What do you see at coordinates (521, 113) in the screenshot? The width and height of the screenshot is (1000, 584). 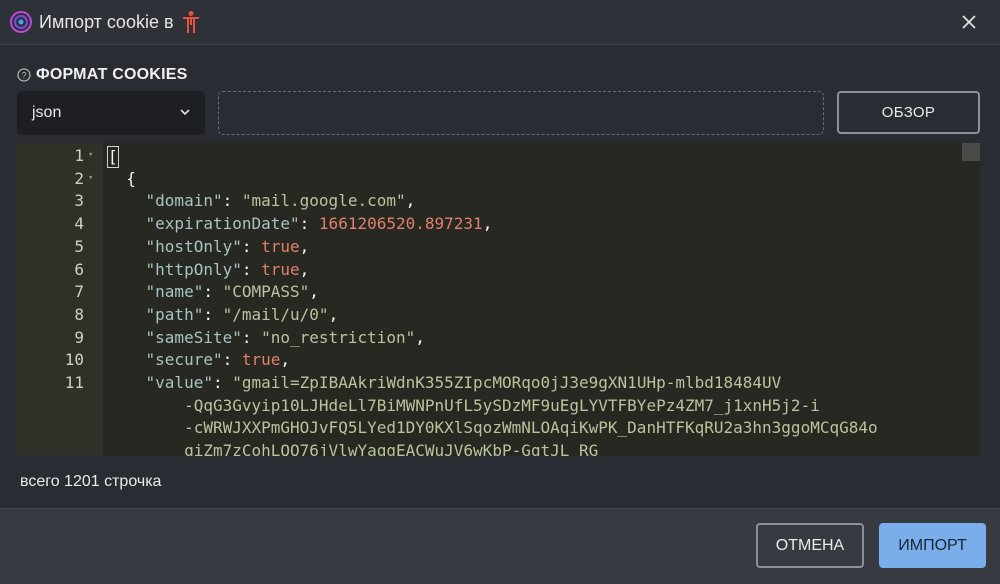 I see `file-drop-zone` at bounding box center [521, 113].